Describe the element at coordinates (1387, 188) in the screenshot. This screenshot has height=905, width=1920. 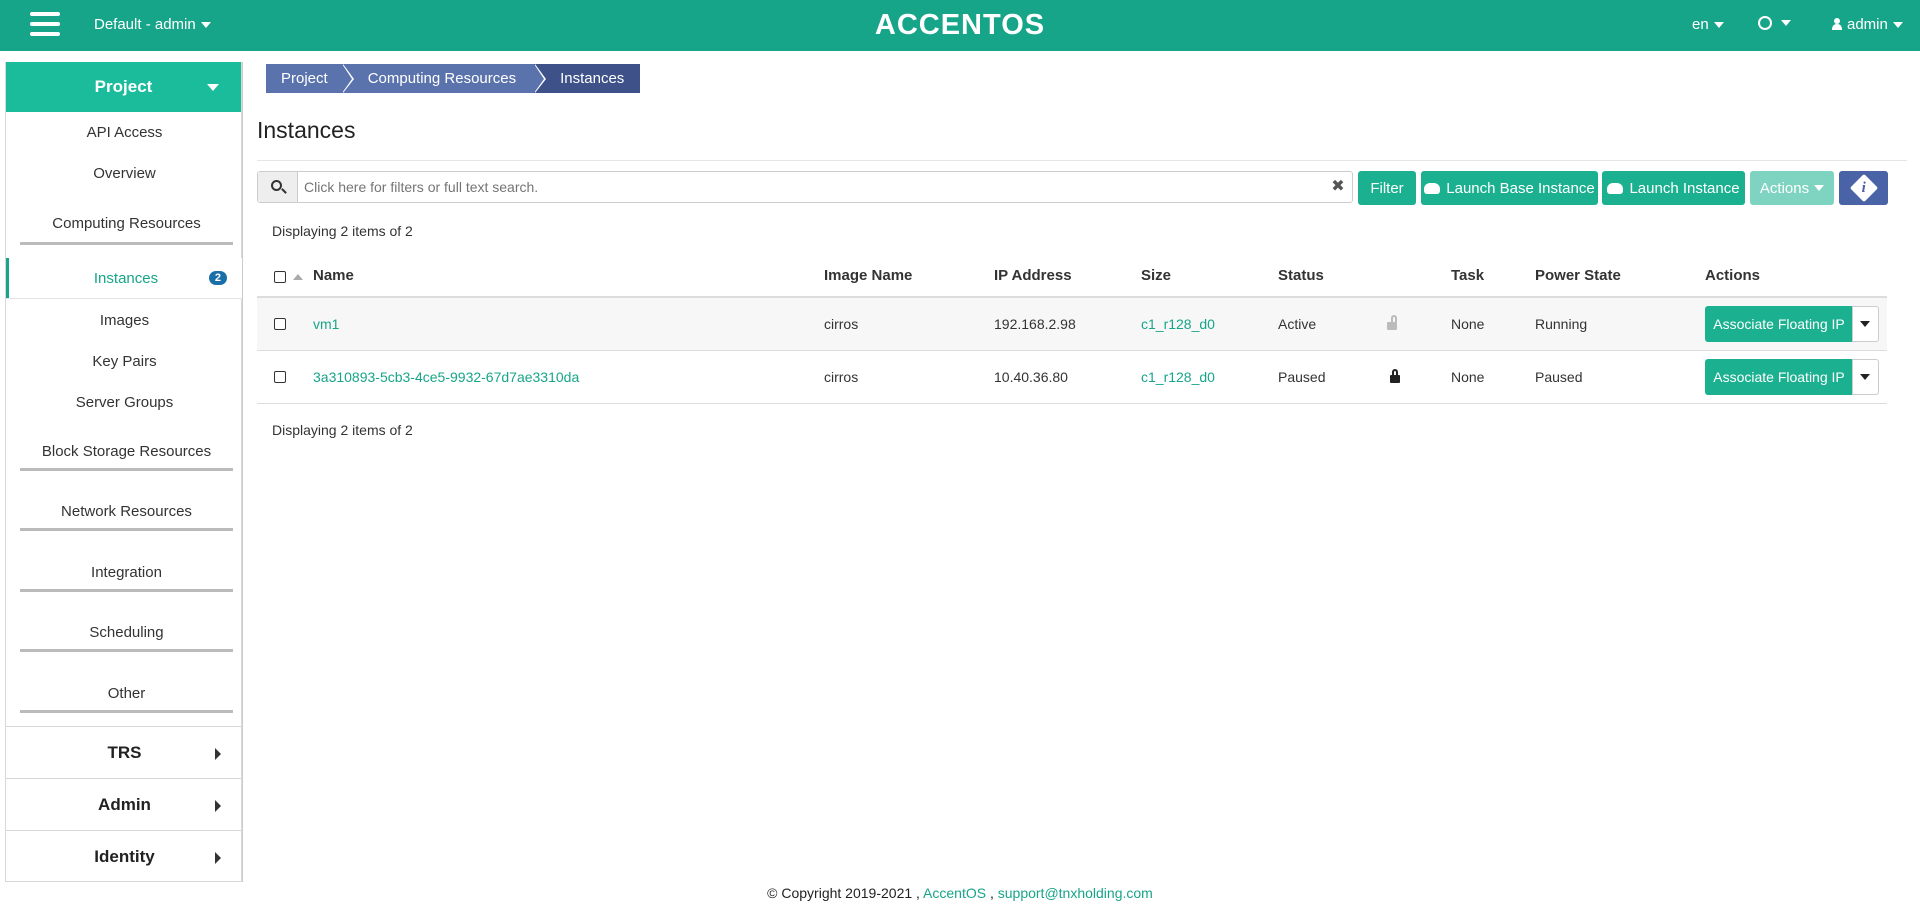
I see `filter-button: Filter` at that location.